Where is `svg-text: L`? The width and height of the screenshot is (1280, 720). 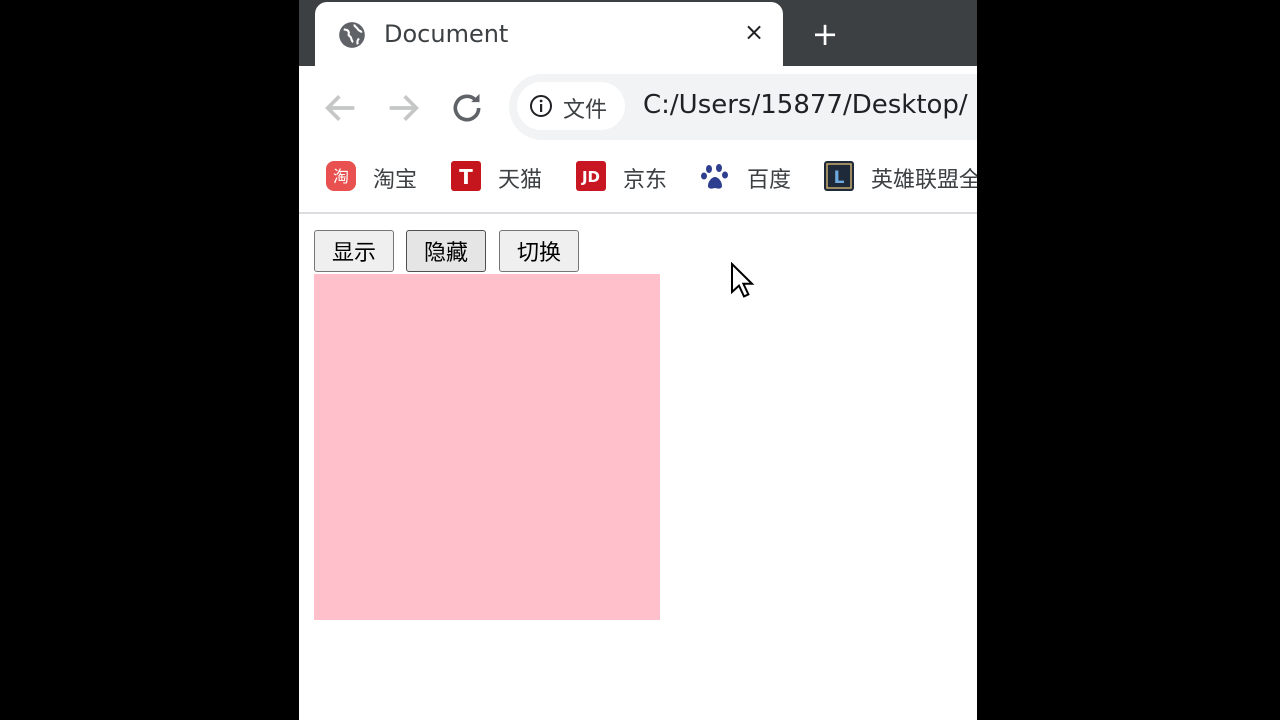 svg-text: L is located at coordinates (839, 178).